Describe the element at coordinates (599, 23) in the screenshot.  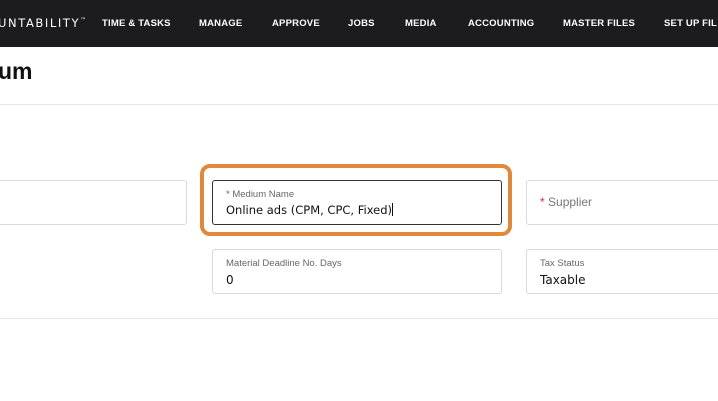
I see `nav-item-master-files: MASTER FILES` at that location.